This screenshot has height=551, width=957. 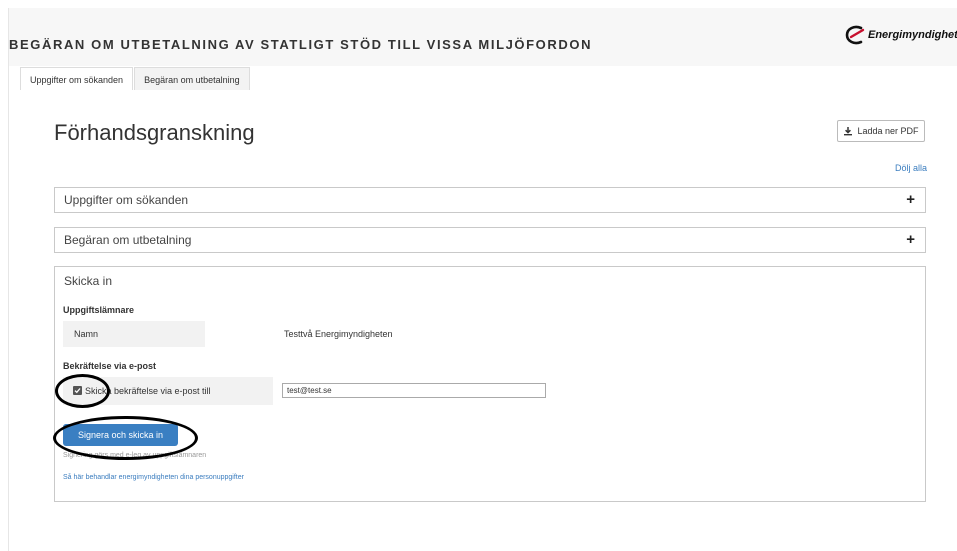 I want to click on panel-payout-request: Begäran om utbetalning +, so click(x=490, y=240).